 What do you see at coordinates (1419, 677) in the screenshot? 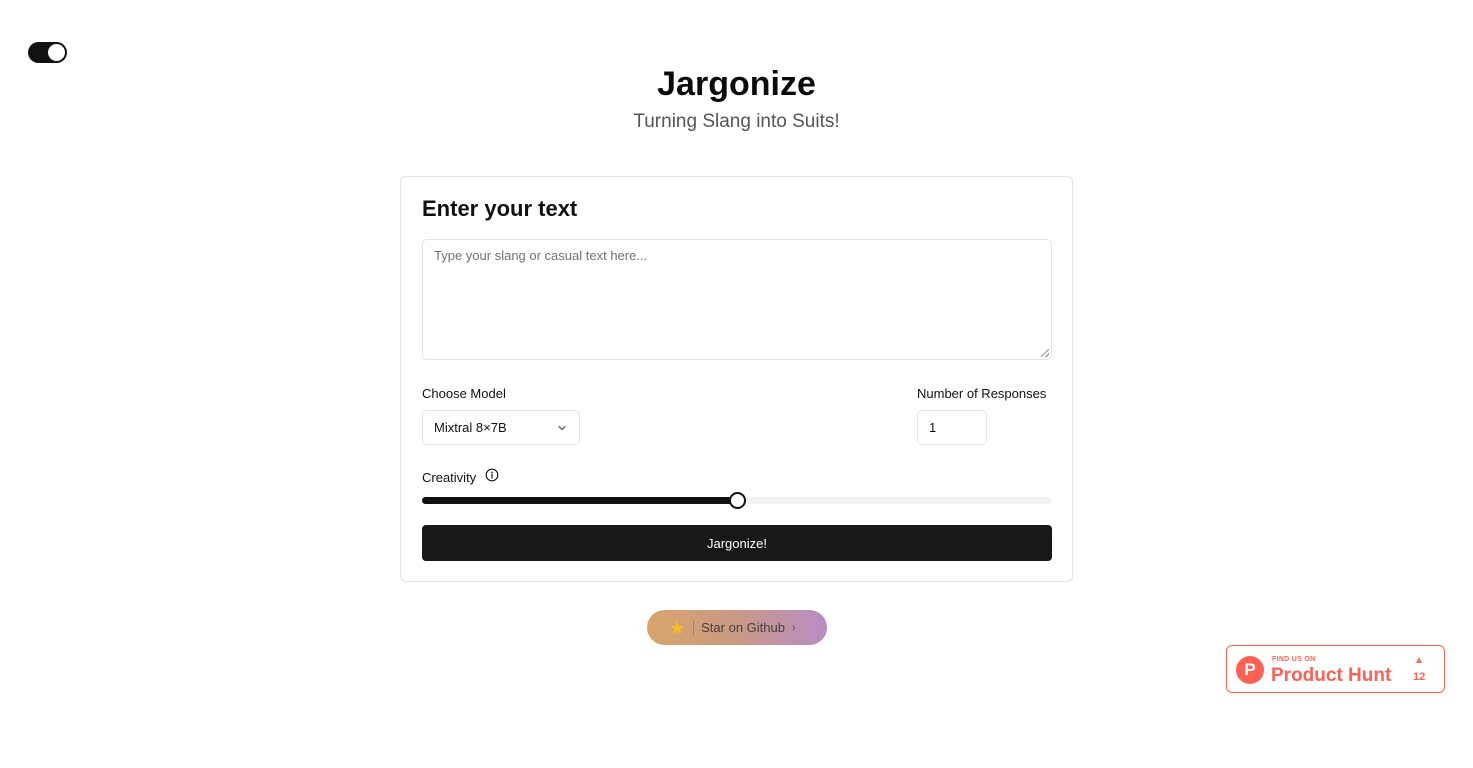
I see `upvote-count: 12` at bounding box center [1419, 677].